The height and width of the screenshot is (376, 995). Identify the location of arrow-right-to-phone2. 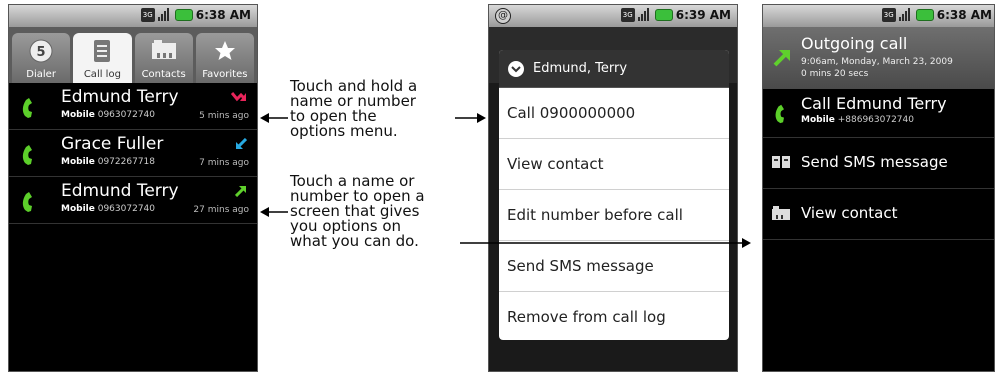
(470, 118).